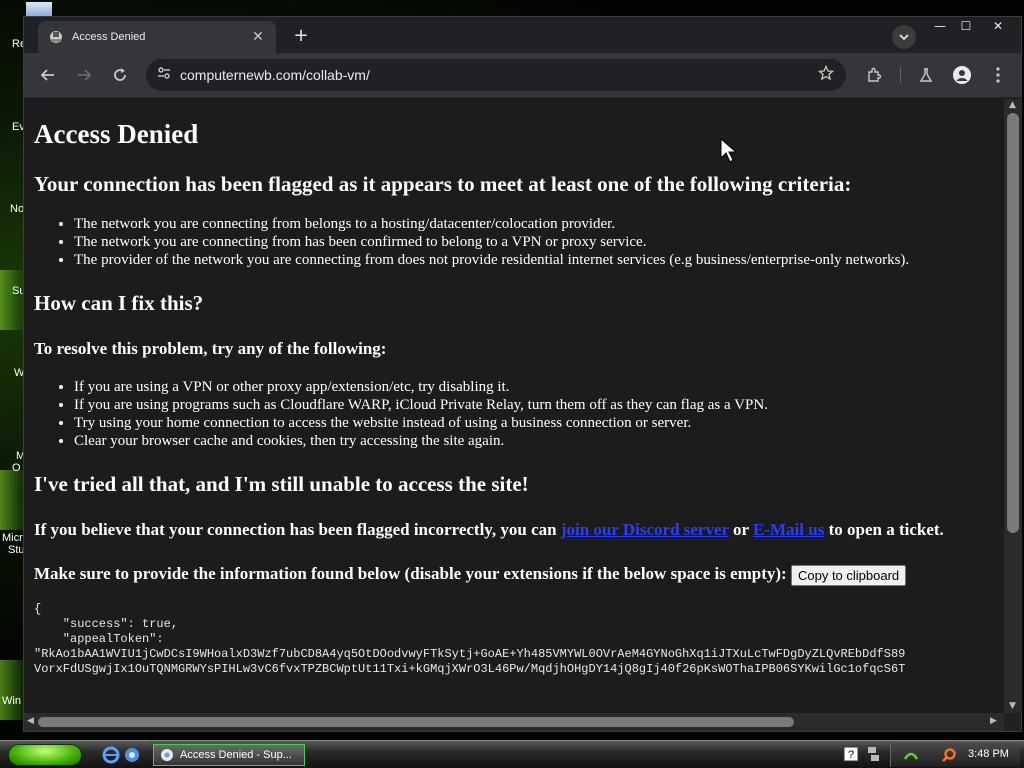 Image resolution: width=1024 pixels, height=768 pixels. What do you see at coordinates (884, 529) in the screenshot?
I see `incorrect-suffix: to open a ticket.` at bounding box center [884, 529].